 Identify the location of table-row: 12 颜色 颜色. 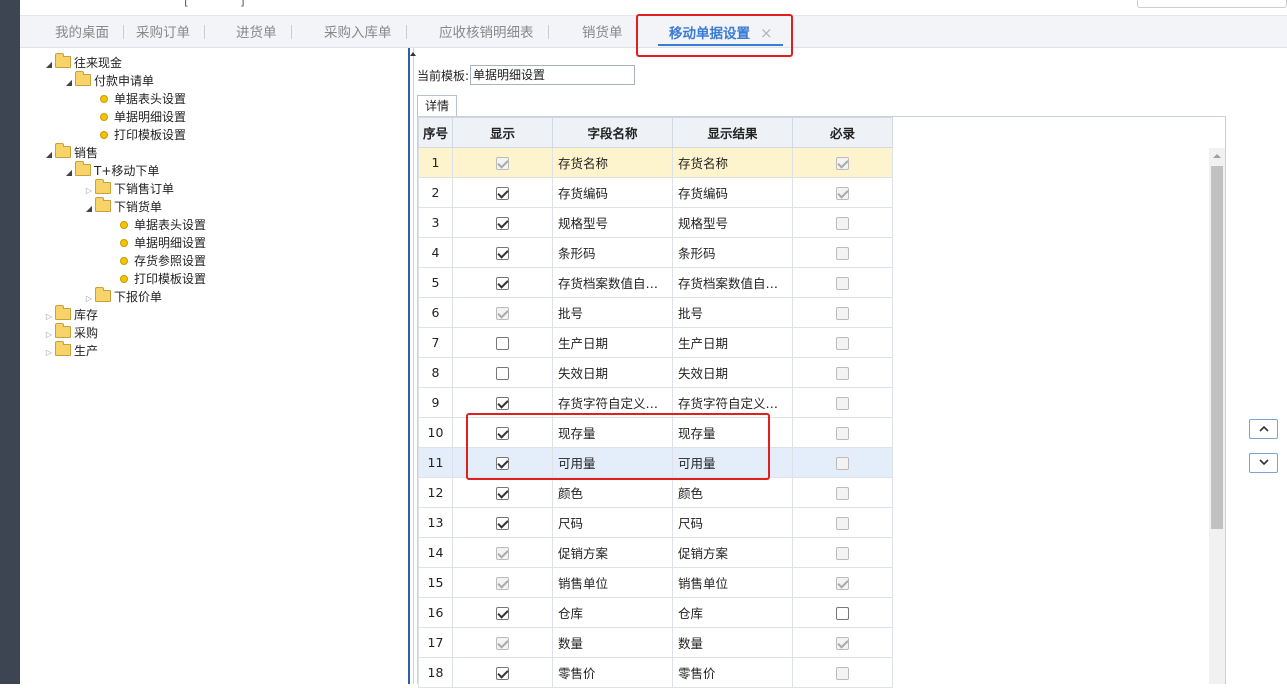
(655, 492).